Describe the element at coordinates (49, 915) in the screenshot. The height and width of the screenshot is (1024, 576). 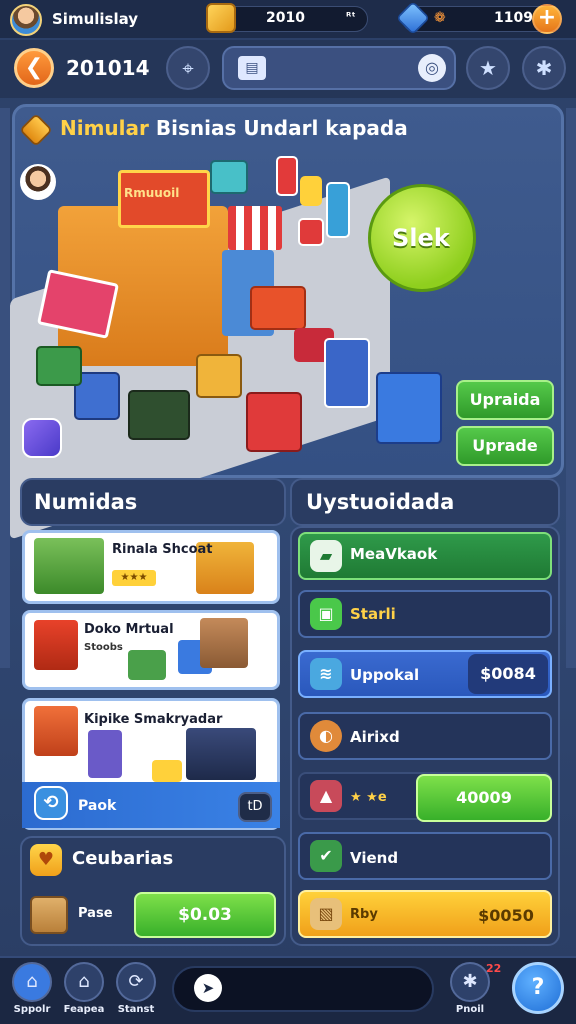
I see `package-icon` at that location.